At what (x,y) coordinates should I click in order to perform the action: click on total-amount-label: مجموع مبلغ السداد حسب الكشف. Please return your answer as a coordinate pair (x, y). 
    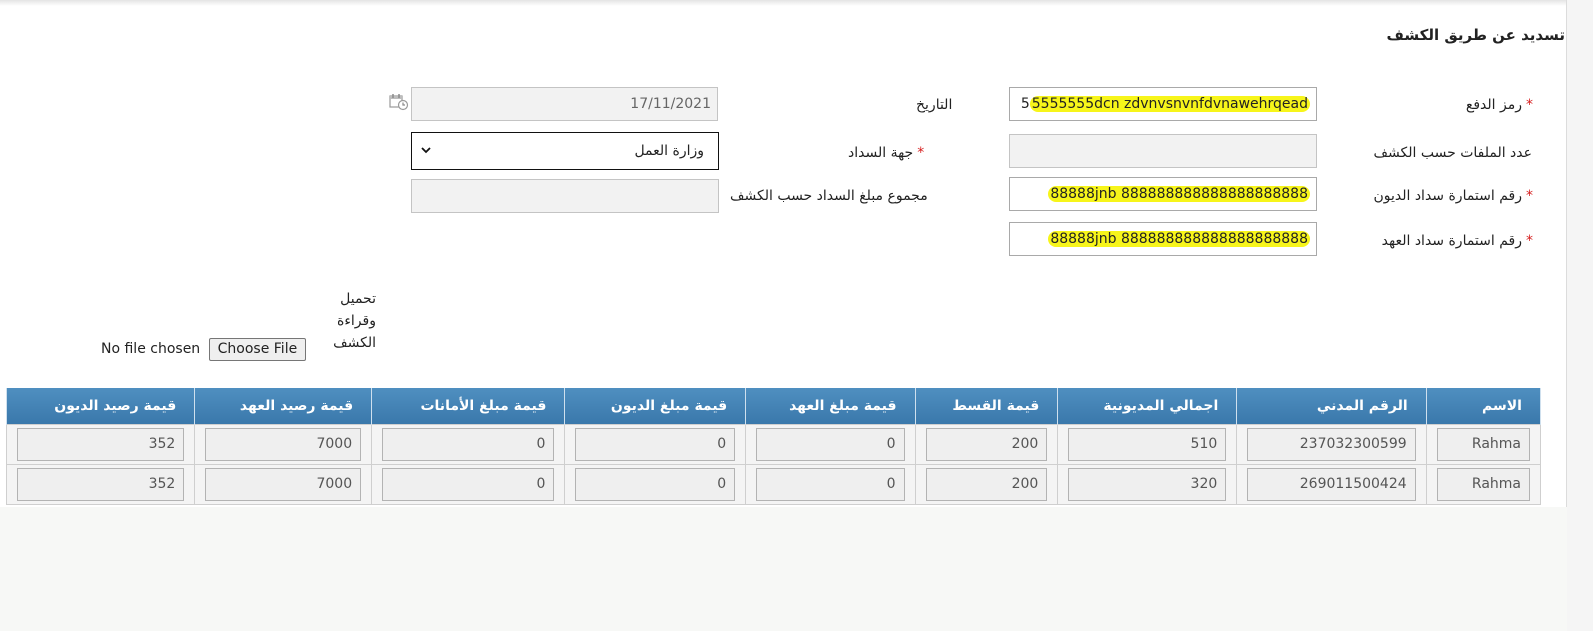
    Looking at the image, I should click on (829, 196).